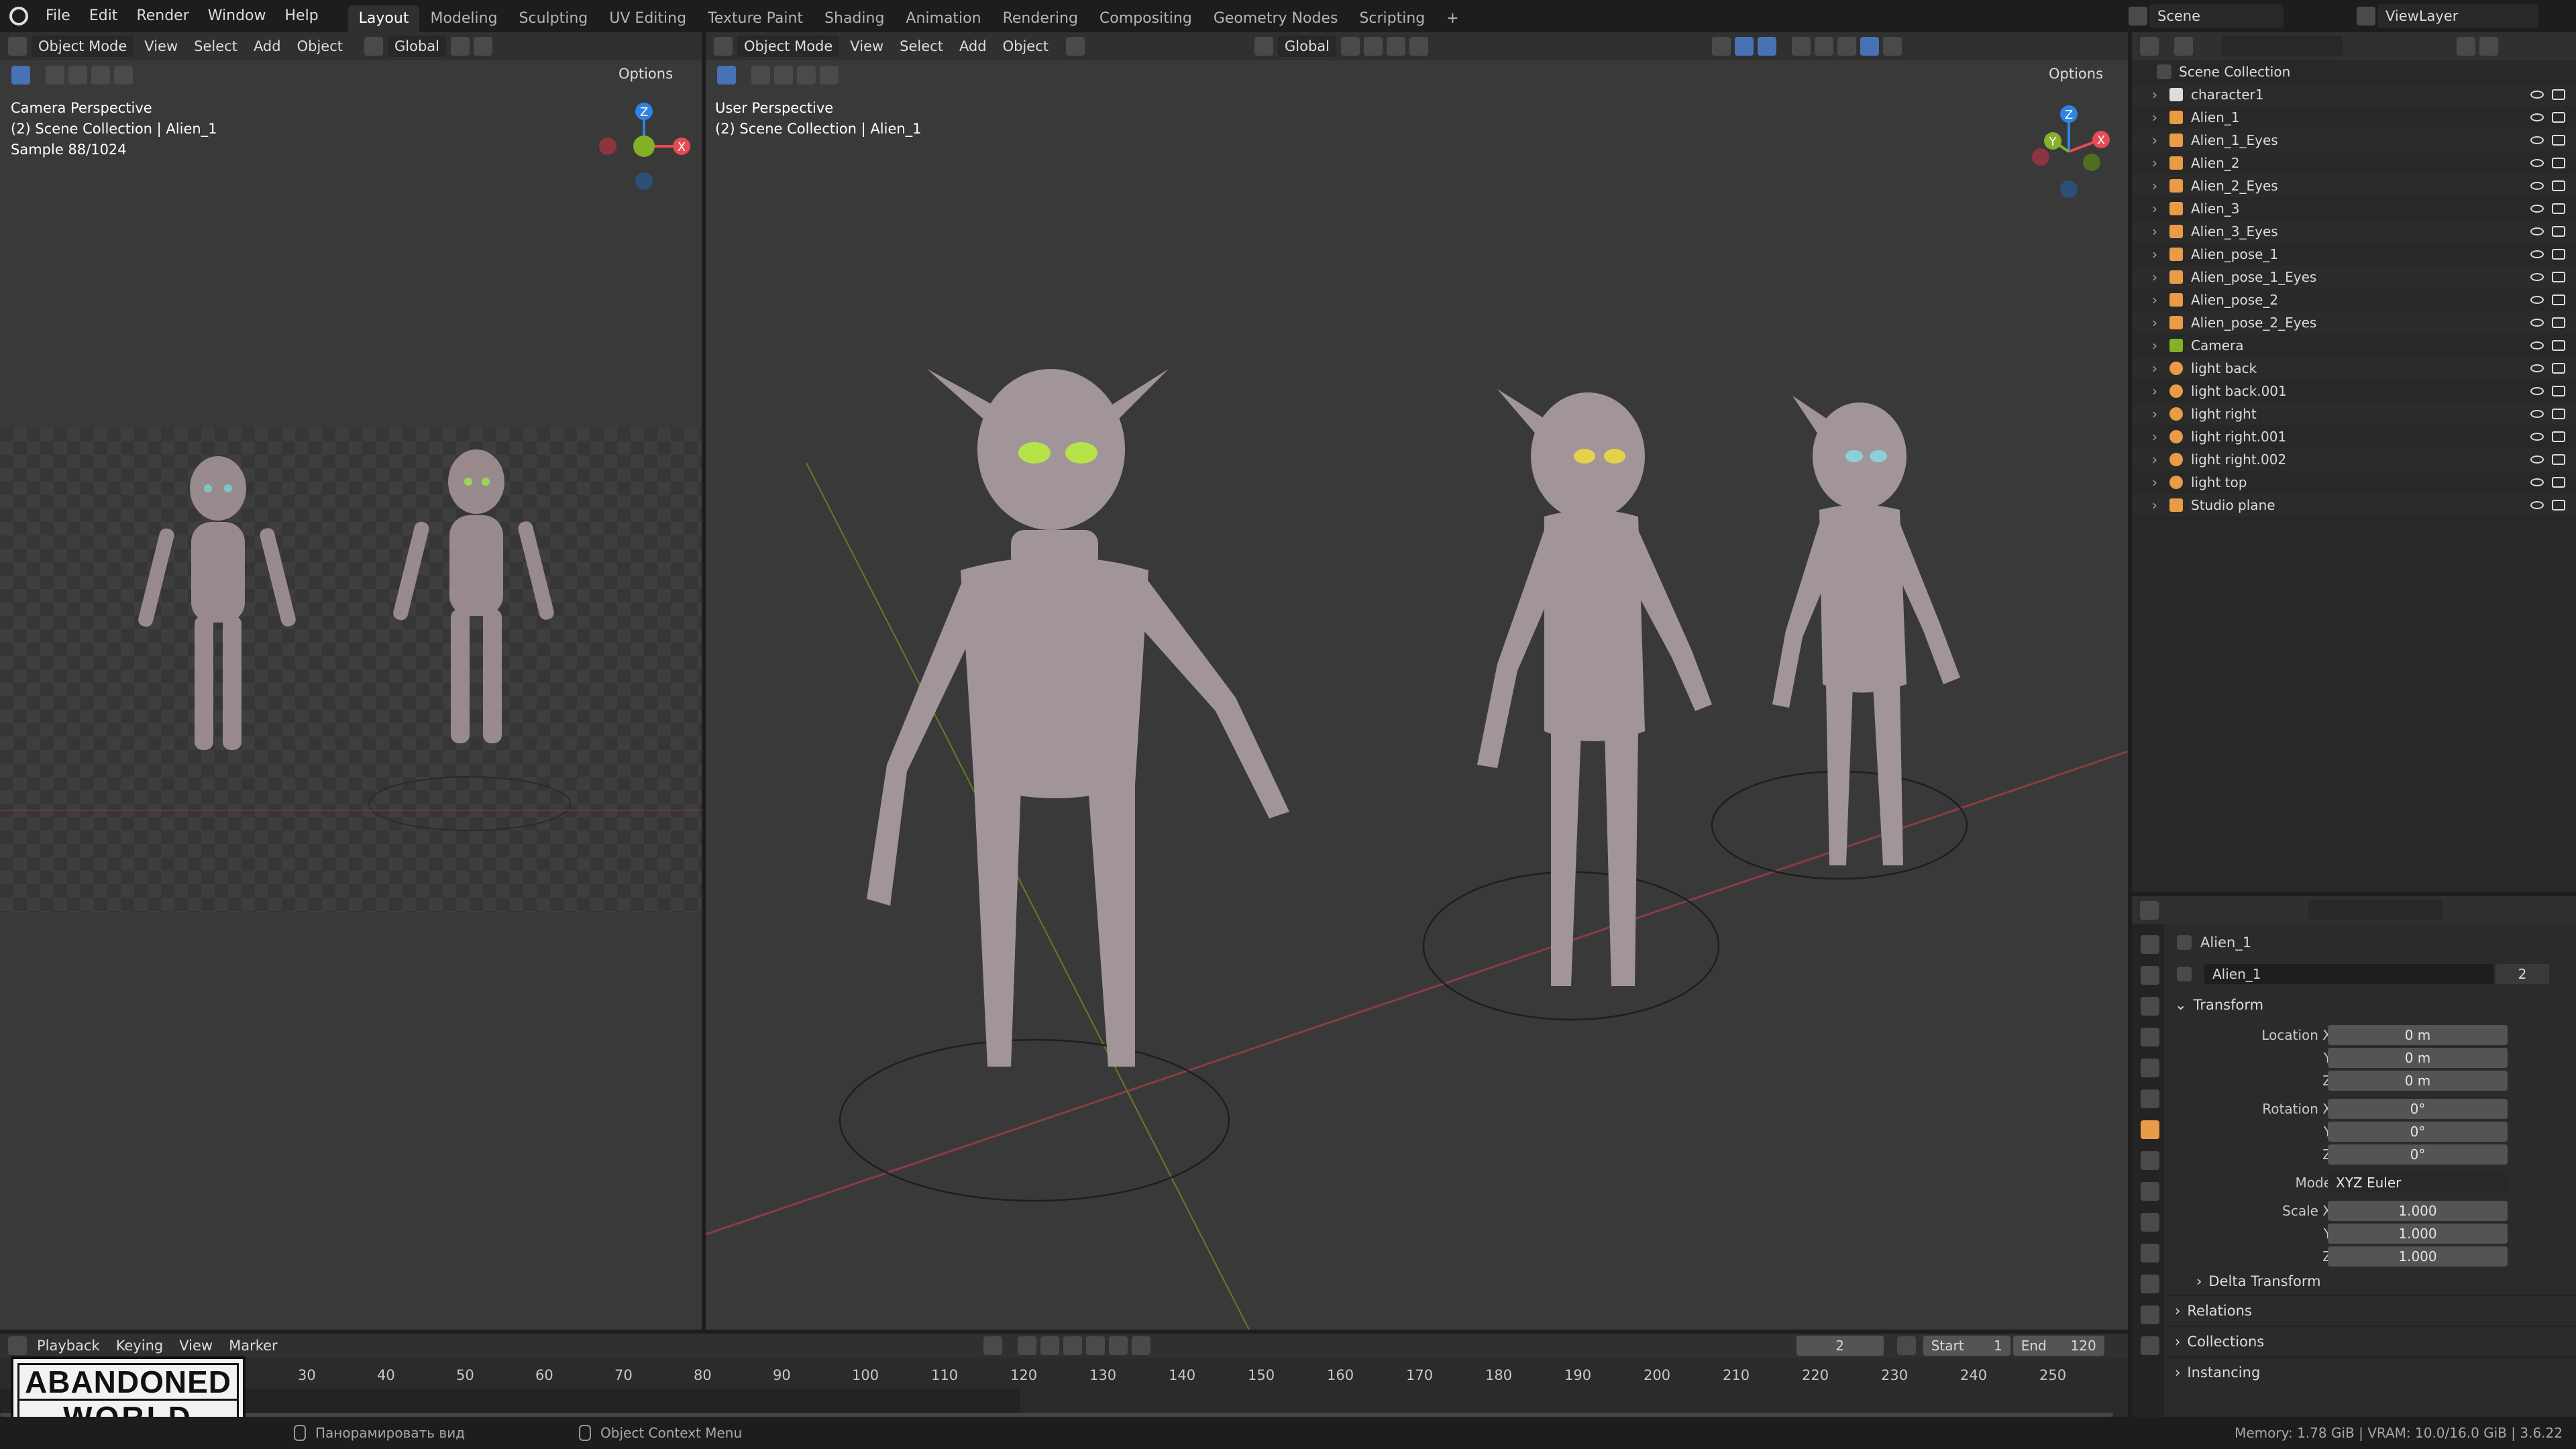  I want to click on viewlayer-name: ViewLayer, so click(2457, 16).